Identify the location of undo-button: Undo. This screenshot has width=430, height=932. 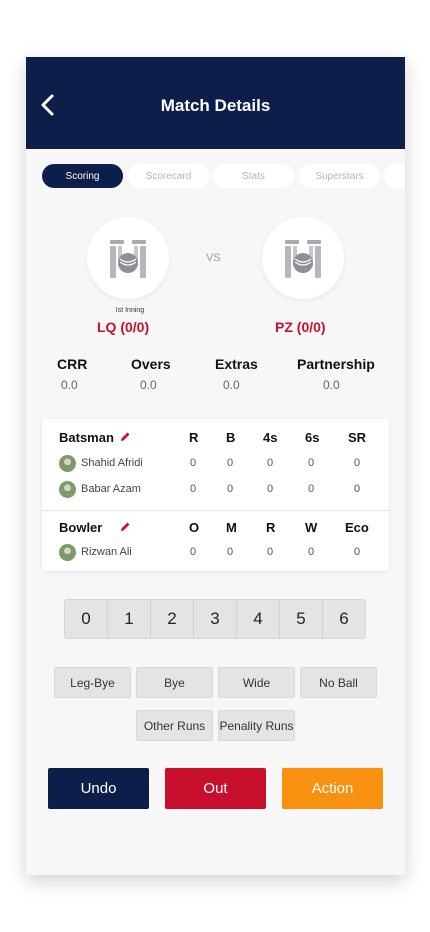
(98, 788).